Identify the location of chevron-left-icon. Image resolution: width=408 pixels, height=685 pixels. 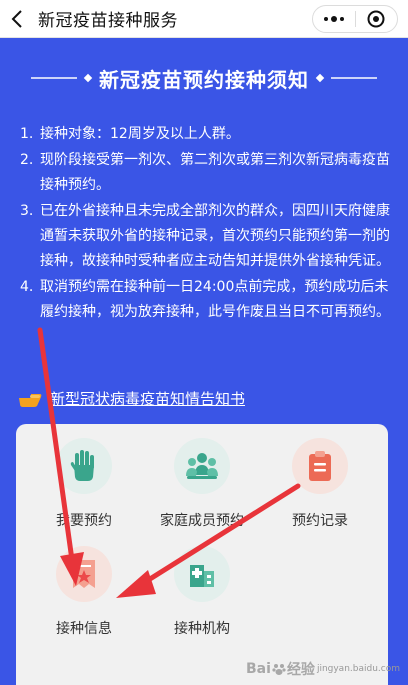
(16, 18).